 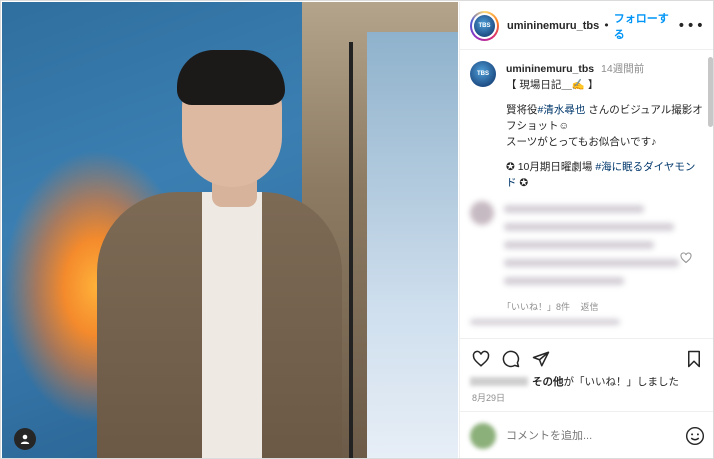 What do you see at coordinates (481, 359) in the screenshot?
I see `heart-icon` at bounding box center [481, 359].